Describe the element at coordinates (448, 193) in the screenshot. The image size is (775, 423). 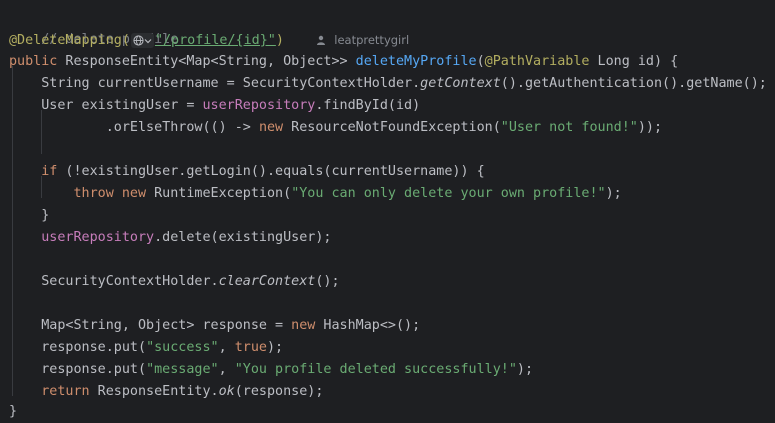
I see `string: "You can only delete your own profile!"` at that location.